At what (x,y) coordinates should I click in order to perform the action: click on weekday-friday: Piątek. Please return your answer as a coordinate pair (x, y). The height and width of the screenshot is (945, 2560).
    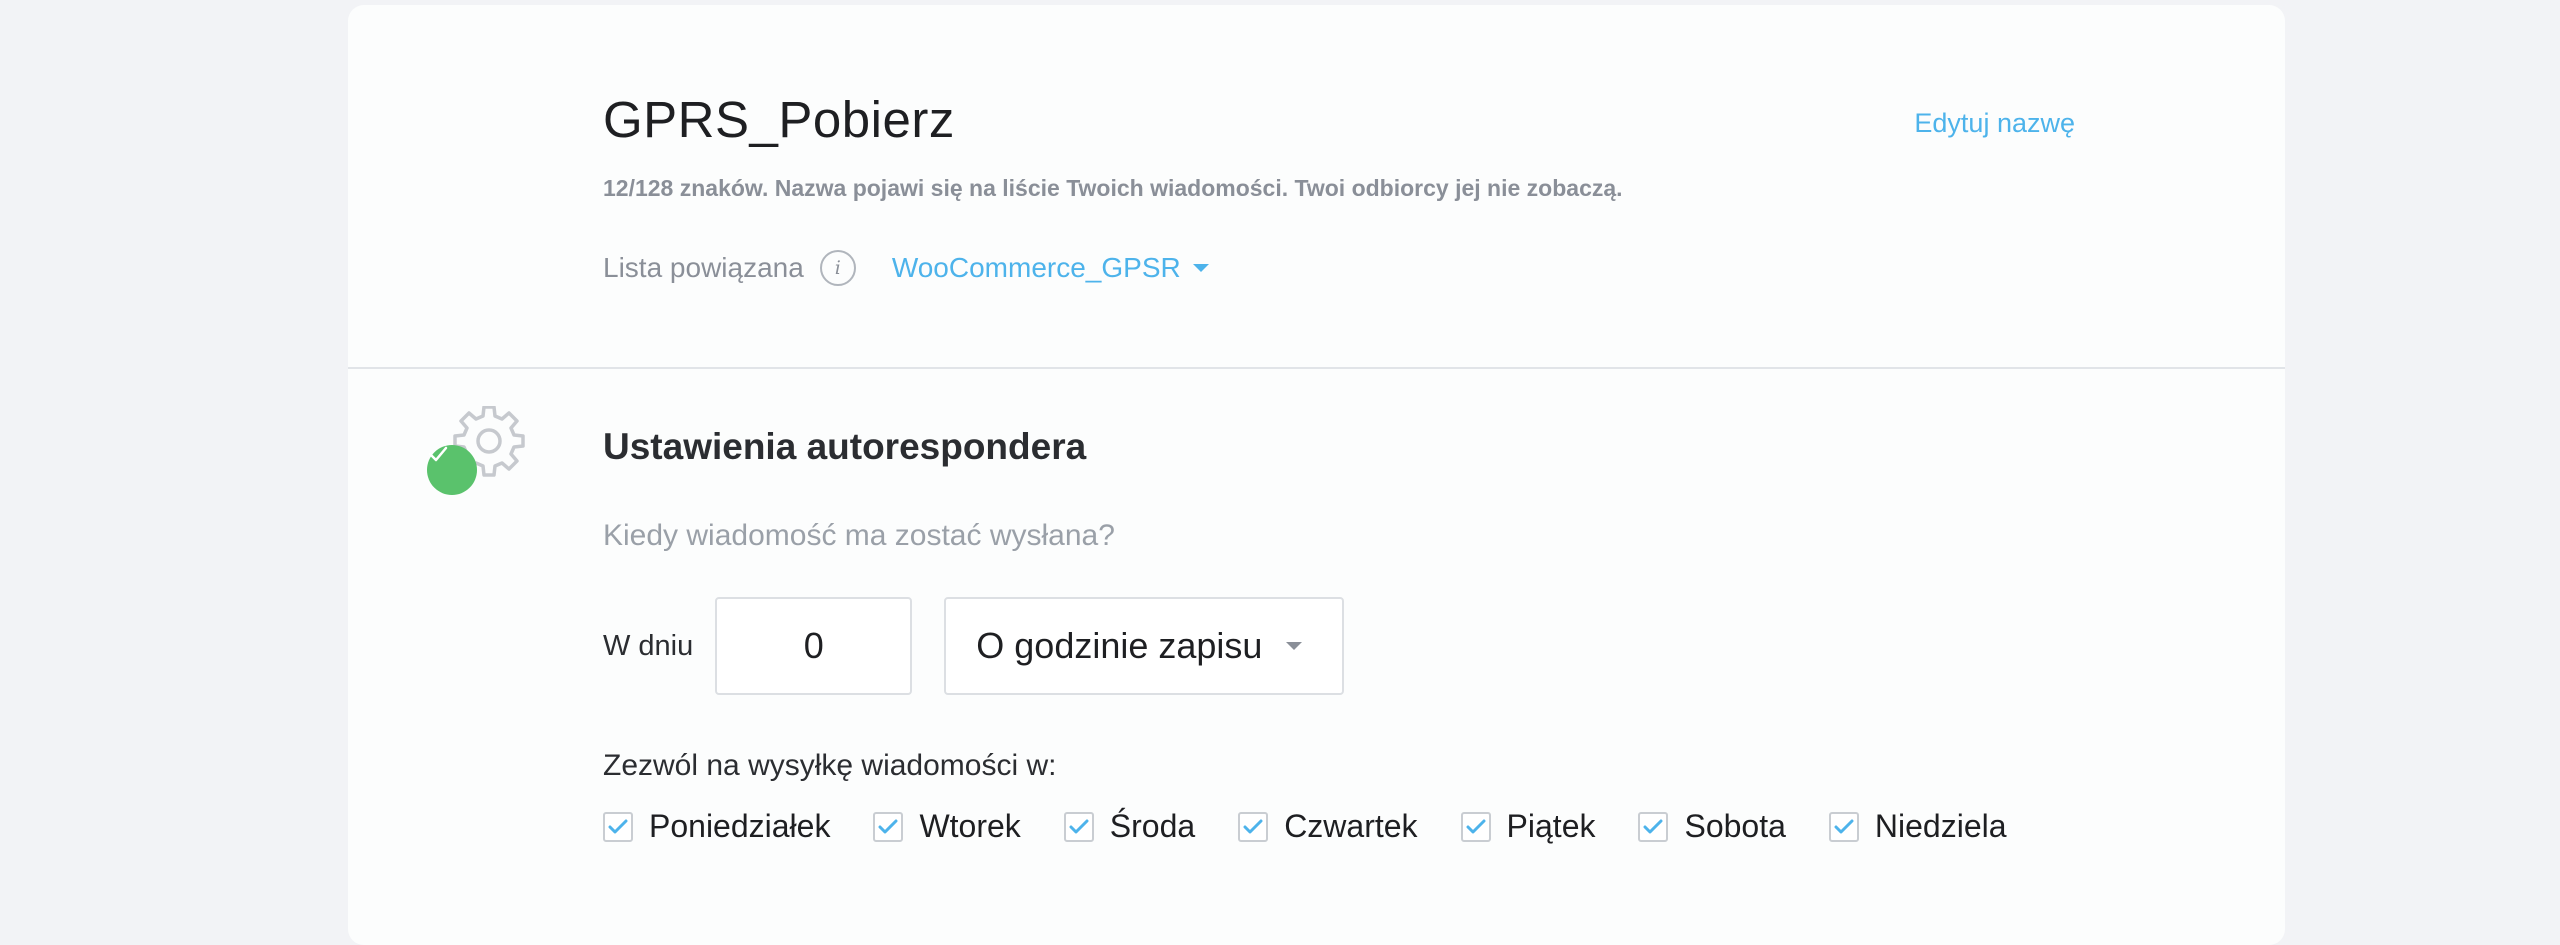
    Looking at the image, I should click on (1528, 826).